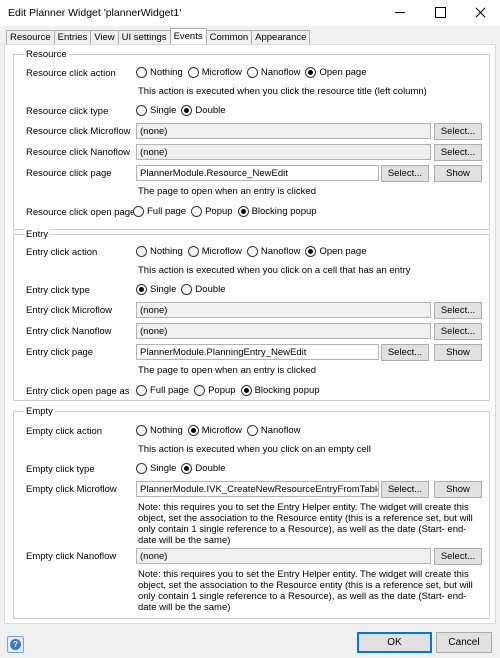 The height and width of the screenshot is (658, 500). What do you see at coordinates (283, 152) in the screenshot?
I see `resource-nanoflow-field: (none)` at bounding box center [283, 152].